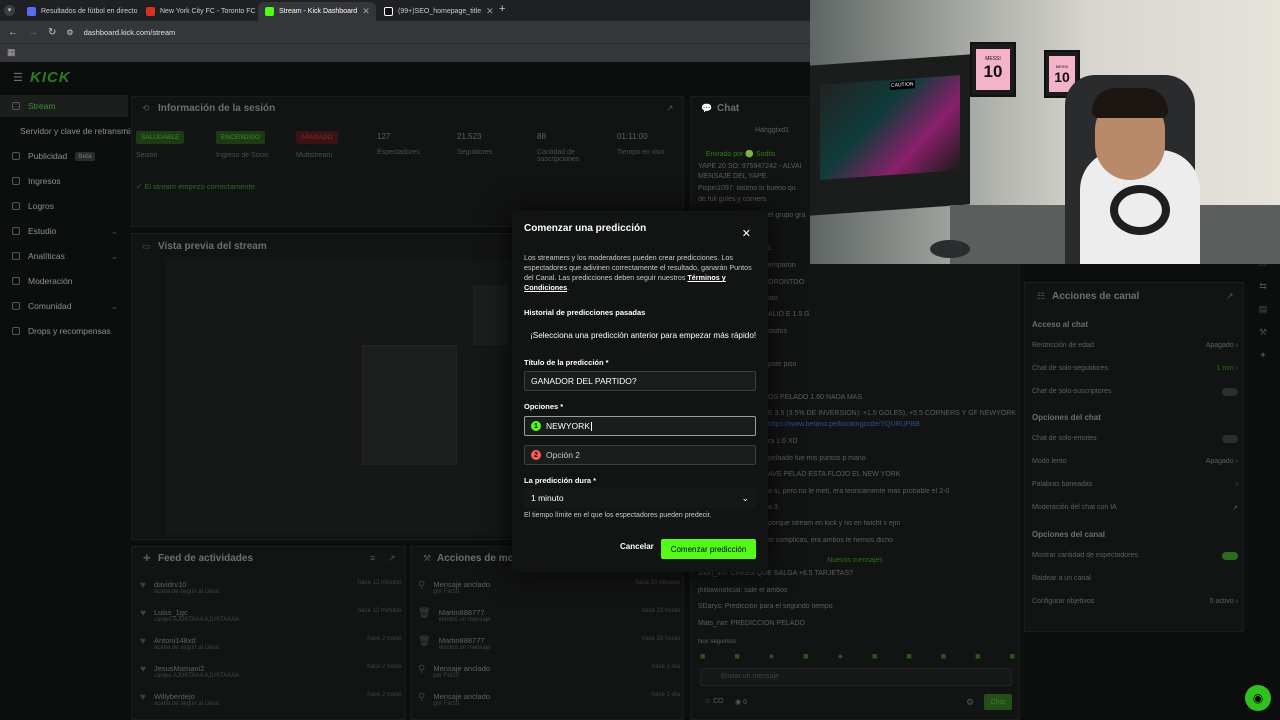  I want to click on sidebar-item-stream: Stream, so click(64, 106).